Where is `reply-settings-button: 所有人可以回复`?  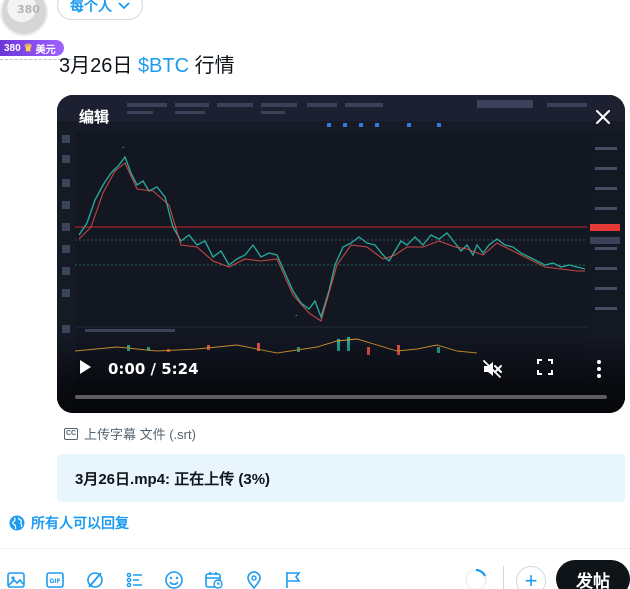
reply-settings-button: 所有人可以回复 is located at coordinates (69, 523).